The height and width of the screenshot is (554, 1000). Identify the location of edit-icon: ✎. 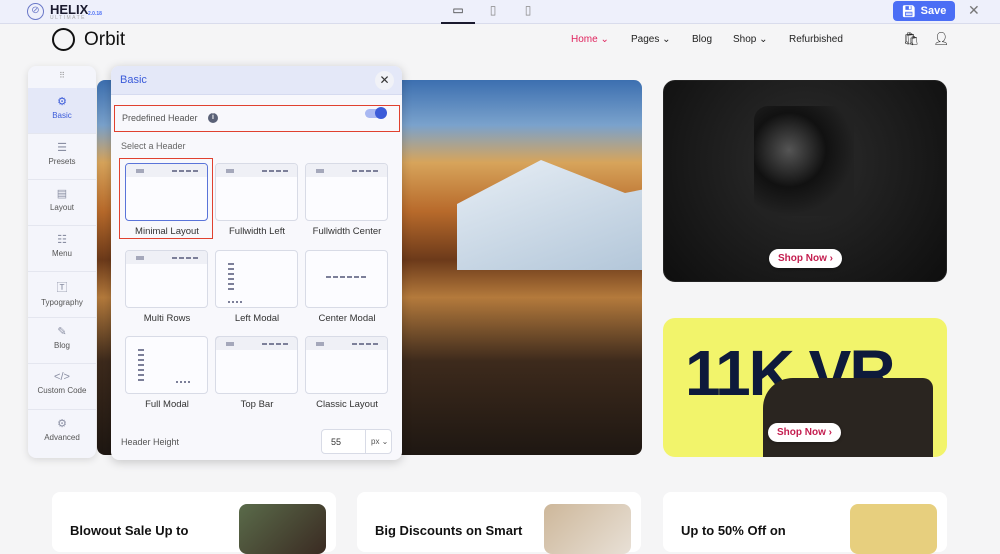
(62, 332).